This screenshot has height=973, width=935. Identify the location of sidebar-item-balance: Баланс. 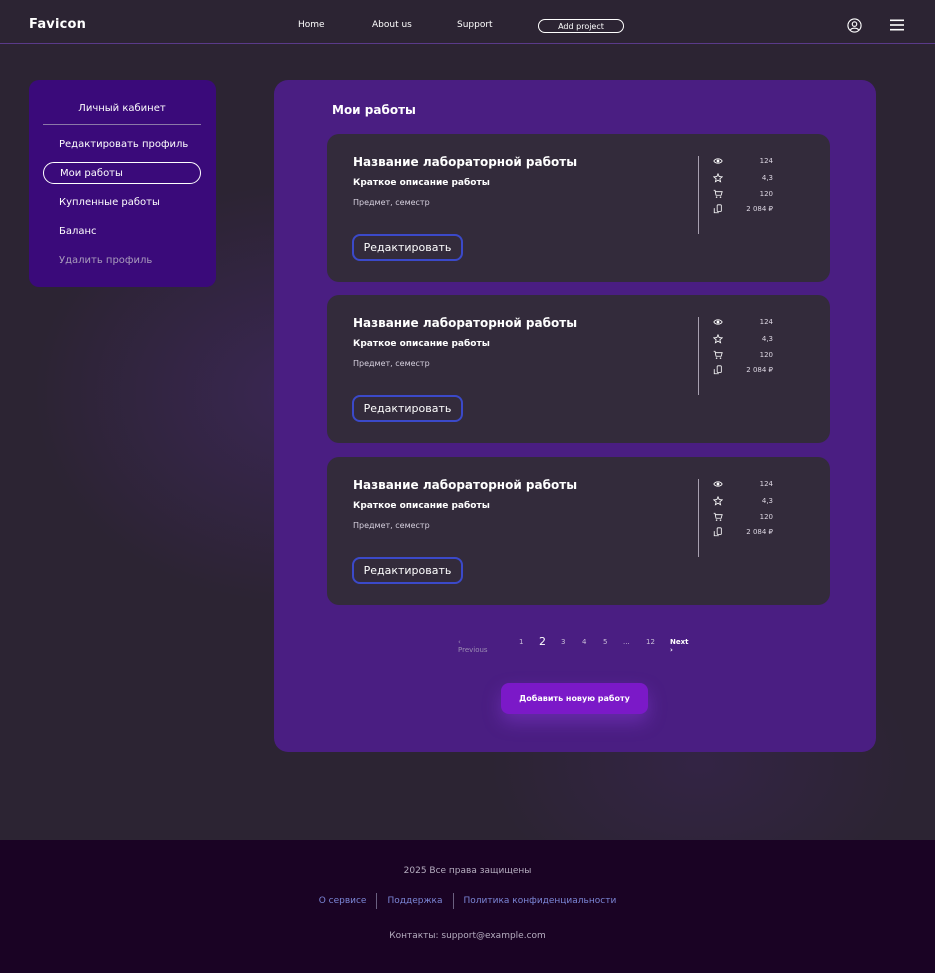
(122, 231).